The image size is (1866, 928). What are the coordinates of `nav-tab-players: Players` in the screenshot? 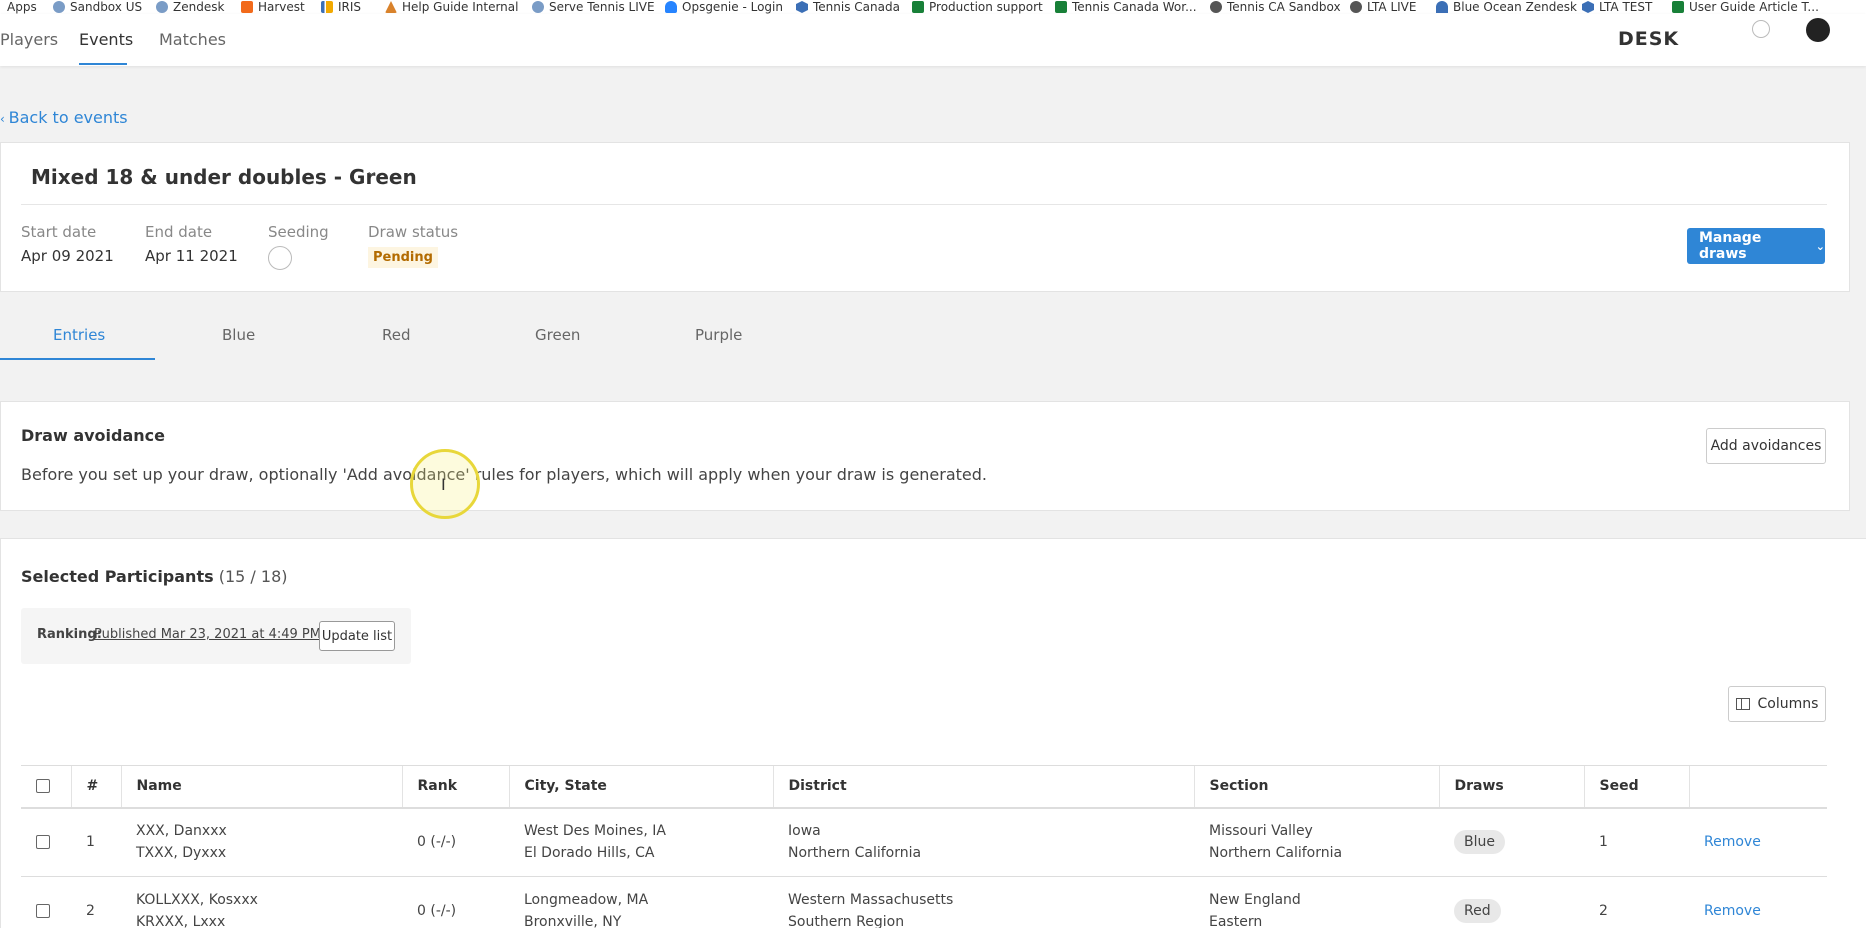 It's located at (29, 39).